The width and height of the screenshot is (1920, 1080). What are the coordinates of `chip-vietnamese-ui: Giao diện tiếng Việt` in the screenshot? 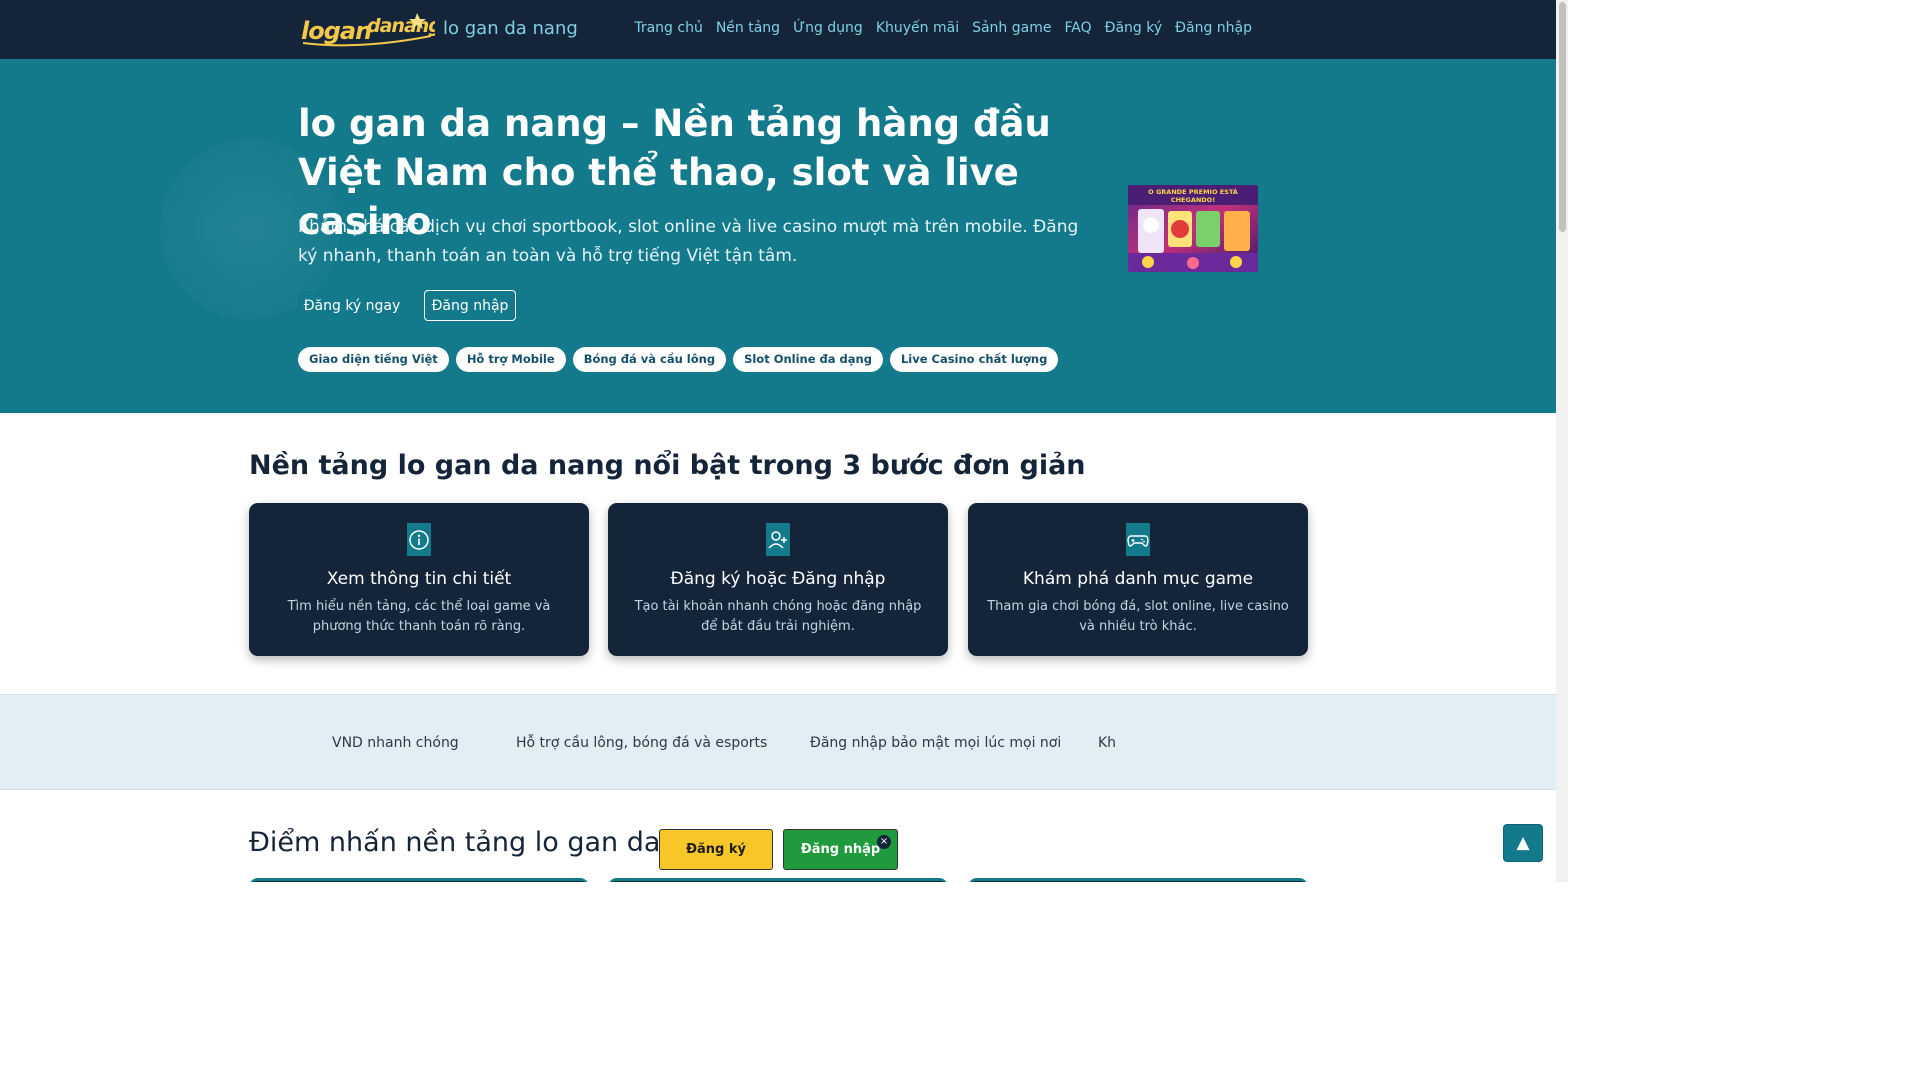 It's located at (373, 359).